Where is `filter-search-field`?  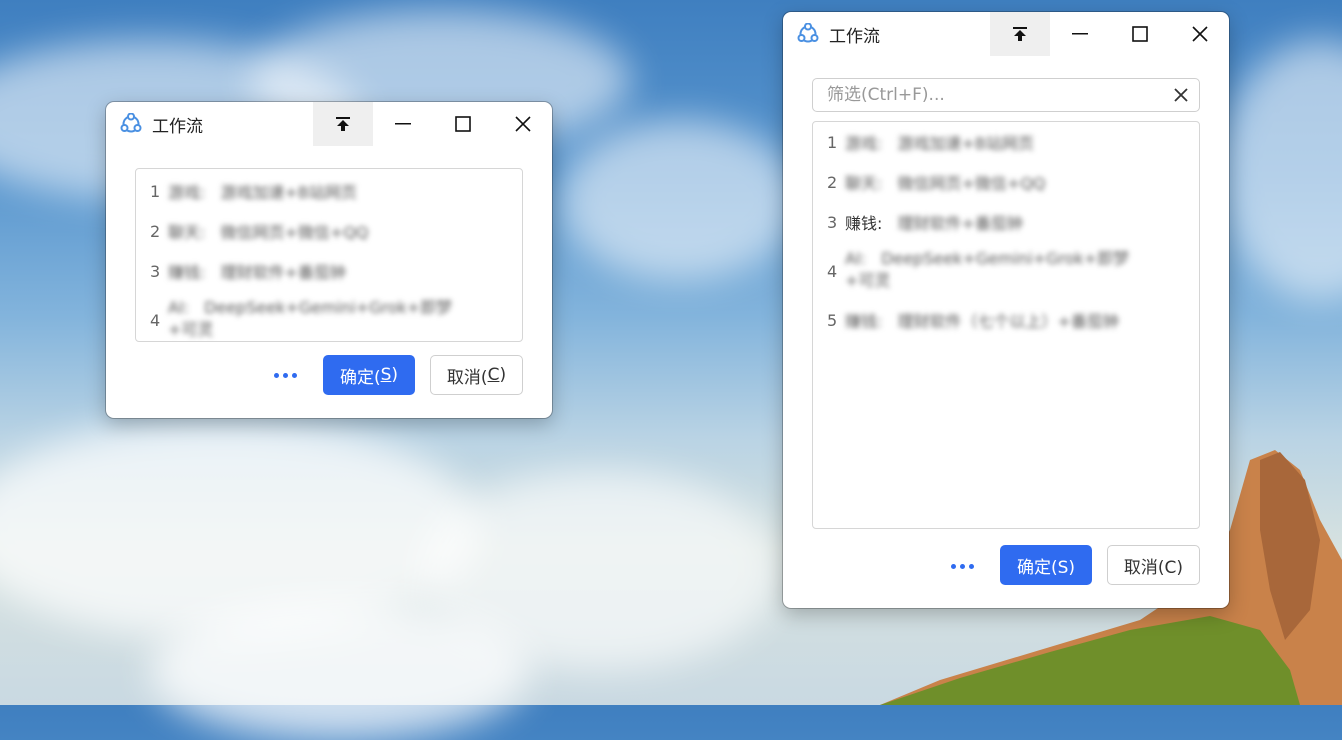
filter-search-field is located at coordinates (1006, 95).